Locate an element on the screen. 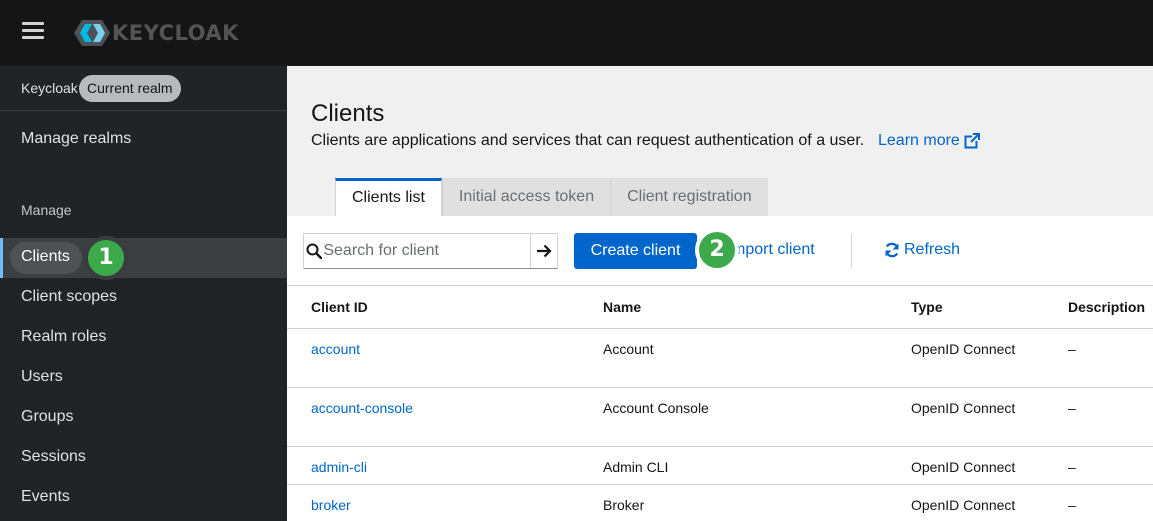 The height and width of the screenshot is (521, 1153). refresh-icon is located at coordinates (892, 250).